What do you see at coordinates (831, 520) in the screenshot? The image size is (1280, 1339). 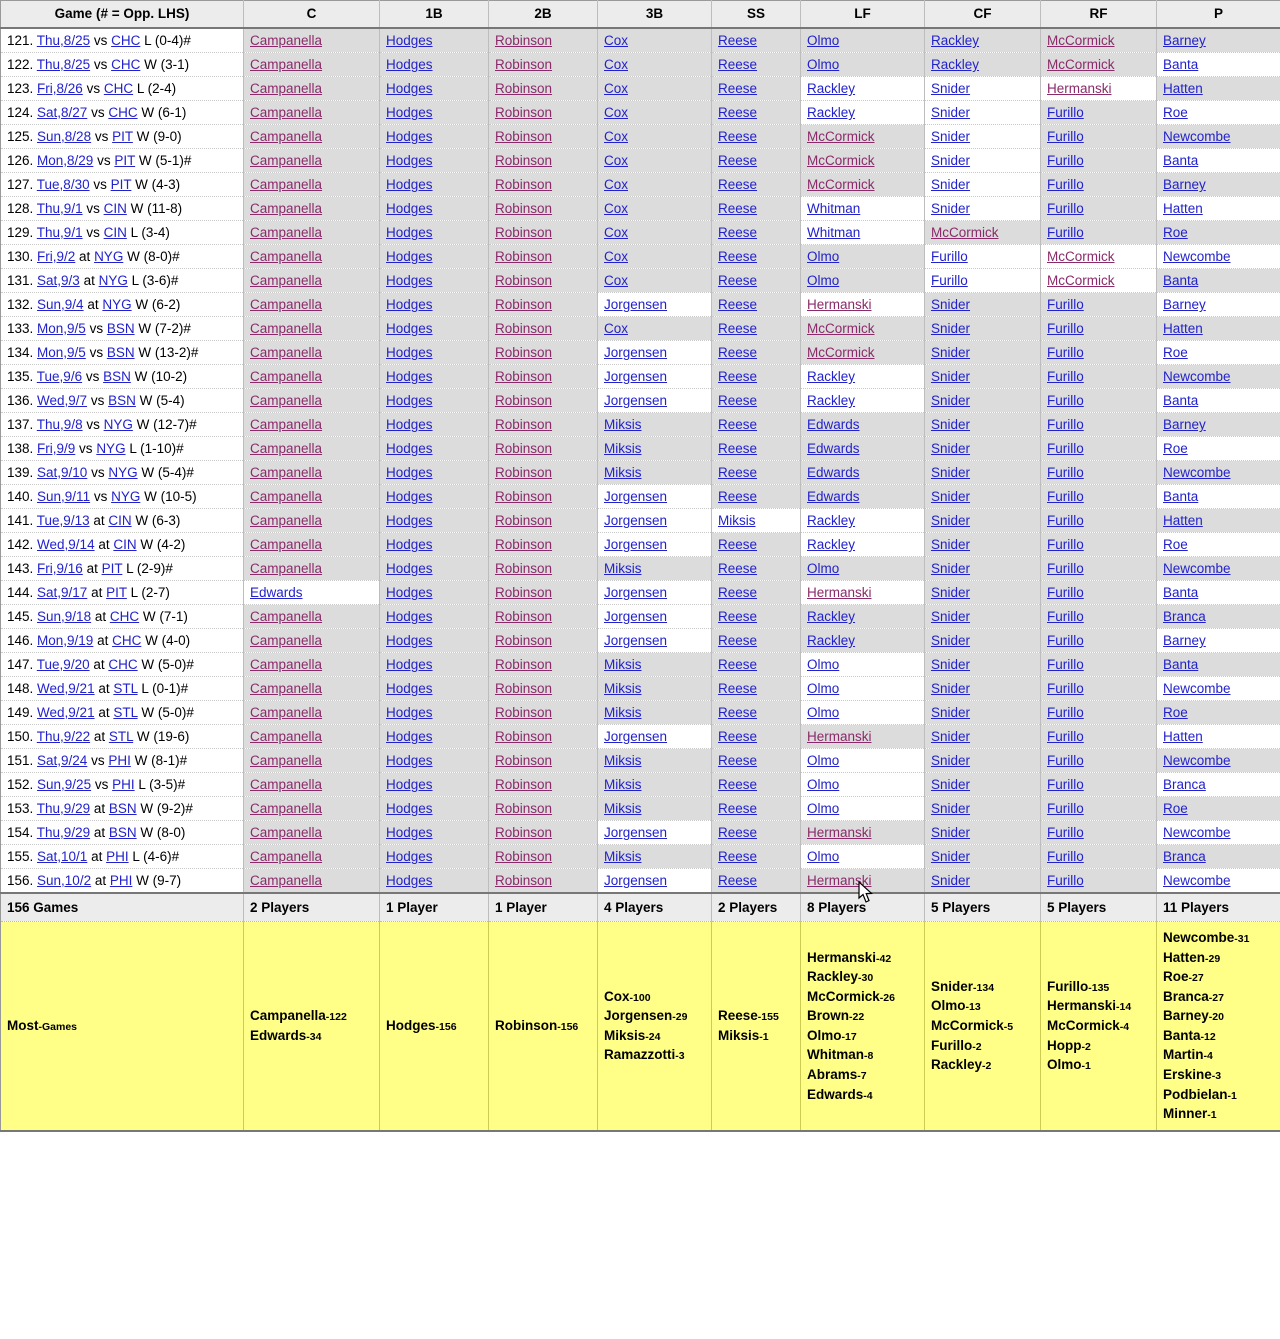 I see `left-field-player-link: Rackley` at bounding box center [831, 520].